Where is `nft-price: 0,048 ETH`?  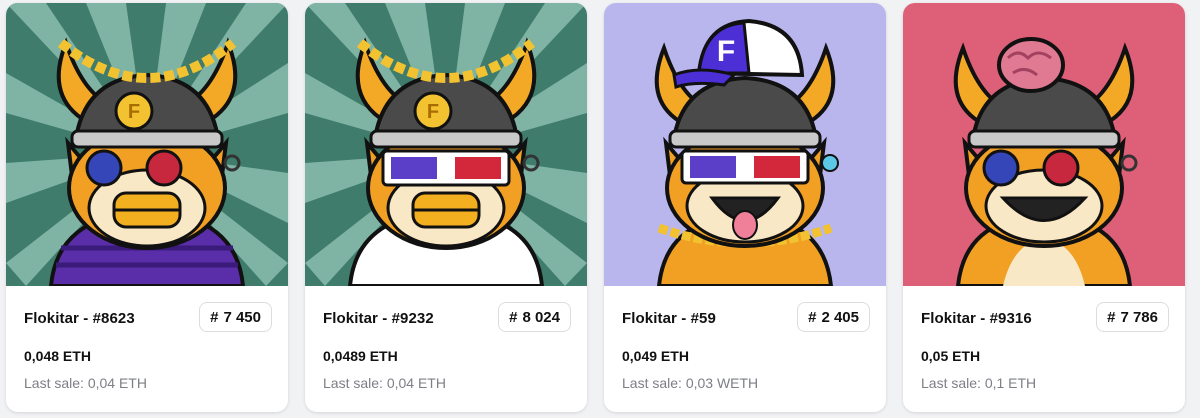 nft-price: 0,048 ETH is located at coordinates (57, 356).